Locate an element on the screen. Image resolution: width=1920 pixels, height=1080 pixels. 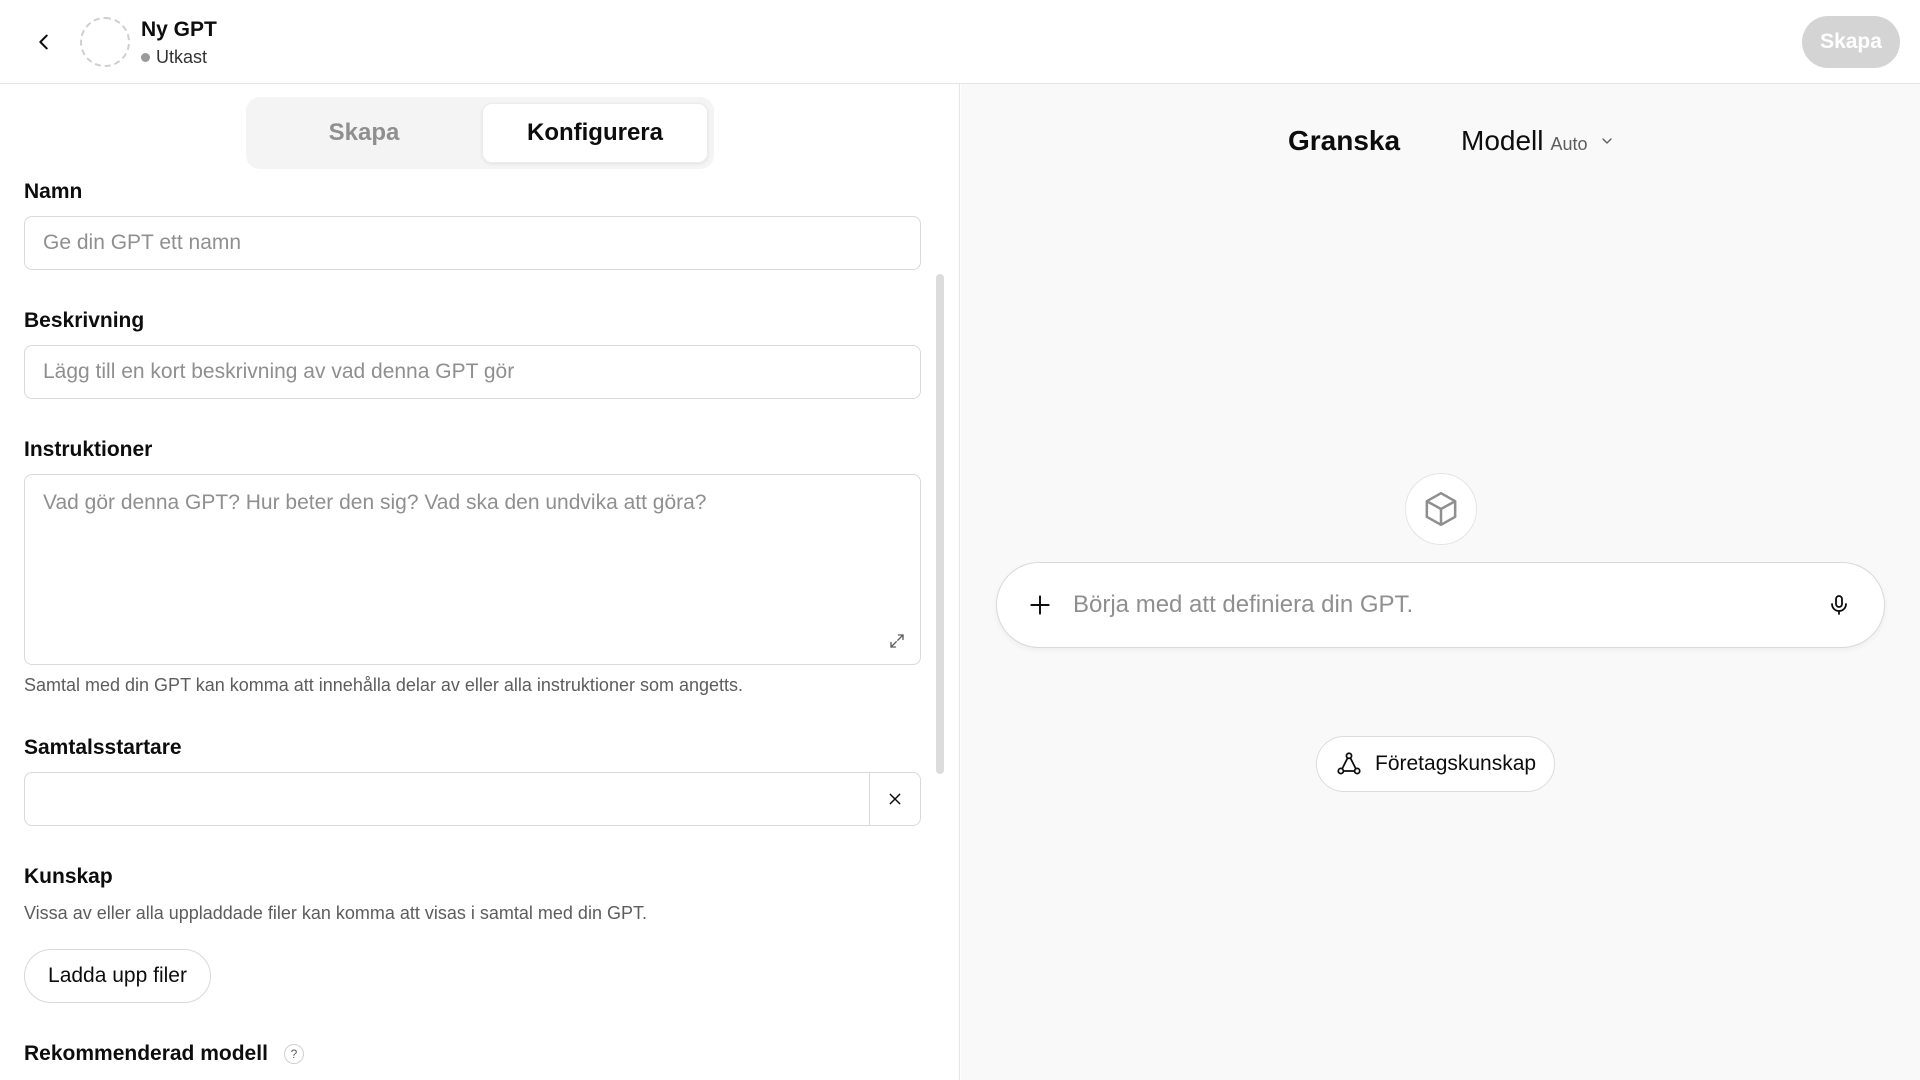
company-knowledge-button: Företagskunskap is located at coordinates (1436, 764).